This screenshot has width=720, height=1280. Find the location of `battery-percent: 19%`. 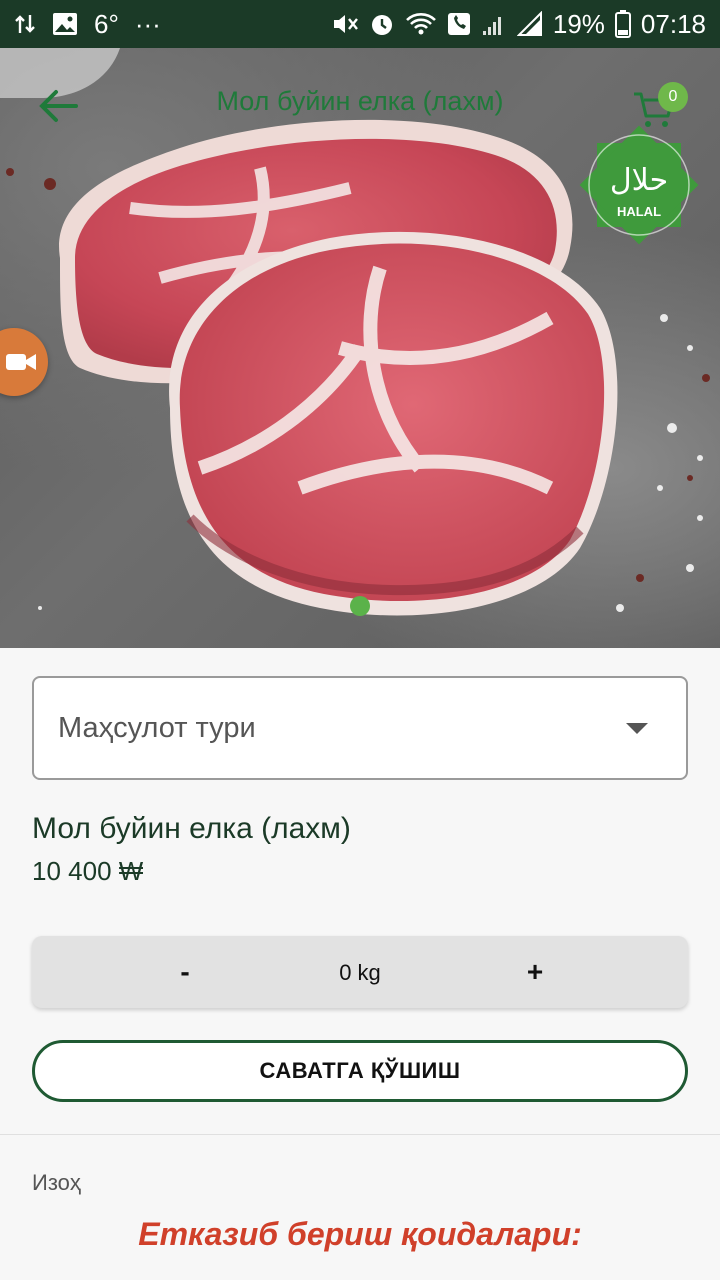

battery-percent: 19% is located at coordinates (578, 23).